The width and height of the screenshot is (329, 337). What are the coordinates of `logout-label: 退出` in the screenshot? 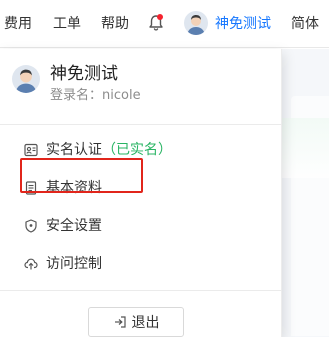 It's located at (145, 323).